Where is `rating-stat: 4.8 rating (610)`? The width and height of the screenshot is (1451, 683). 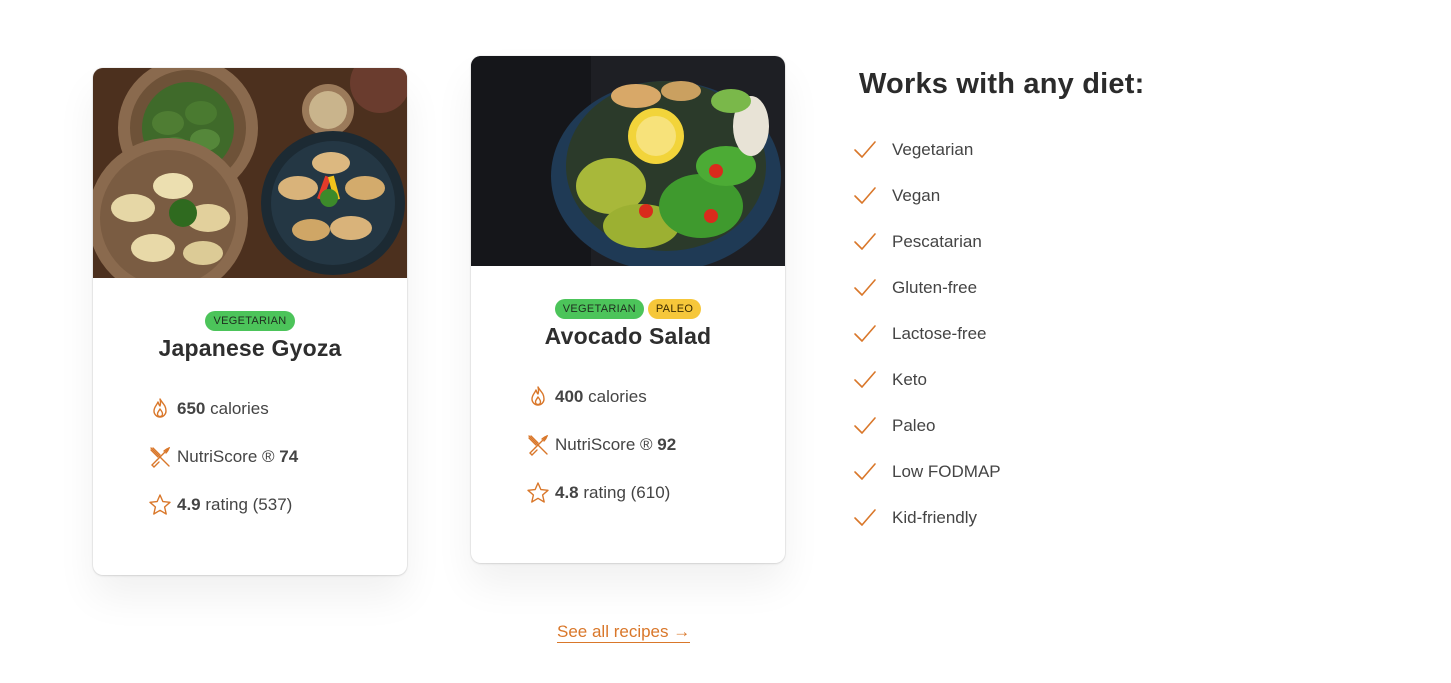
rating-stat: 4.8 rating (610) is located at coordinates (655, 493).